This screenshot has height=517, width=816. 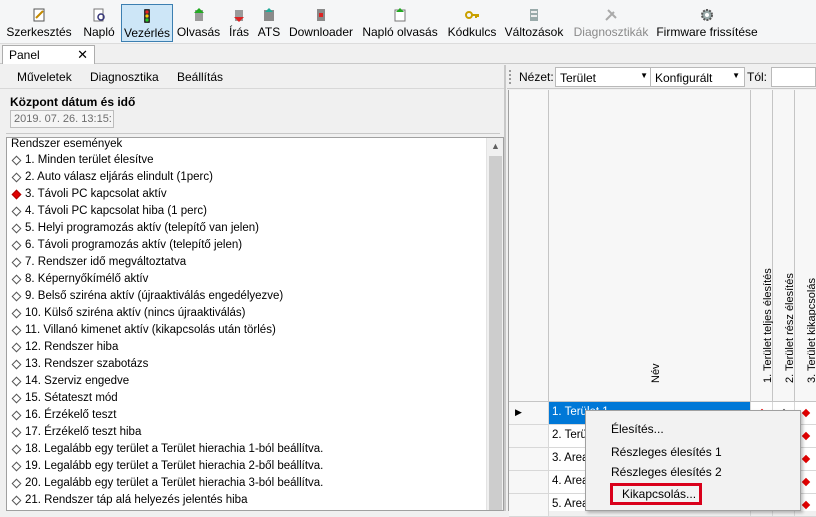 What do you see at coordinates (793, 77) in the screenshot?
I see `from-field` at bounding box center [793, 77].